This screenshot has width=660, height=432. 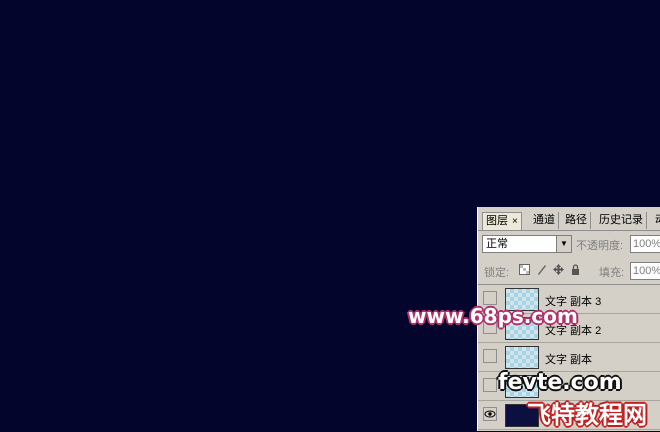 I want to click on fill-input: 100%, so click(x=645, y=271).